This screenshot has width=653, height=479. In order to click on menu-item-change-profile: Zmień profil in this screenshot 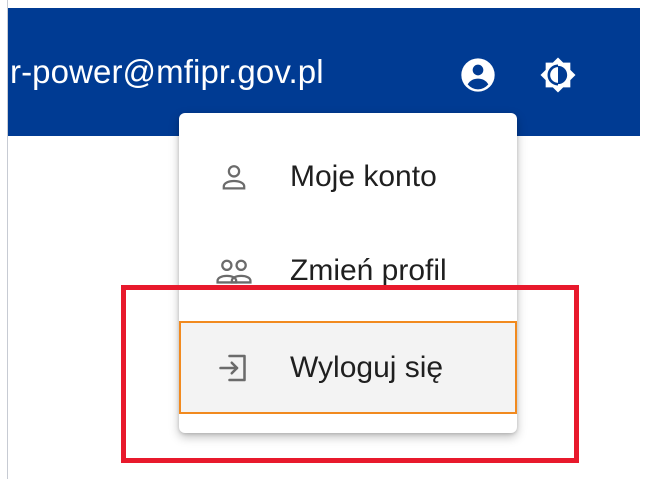, I will do `click(348, 271)`.